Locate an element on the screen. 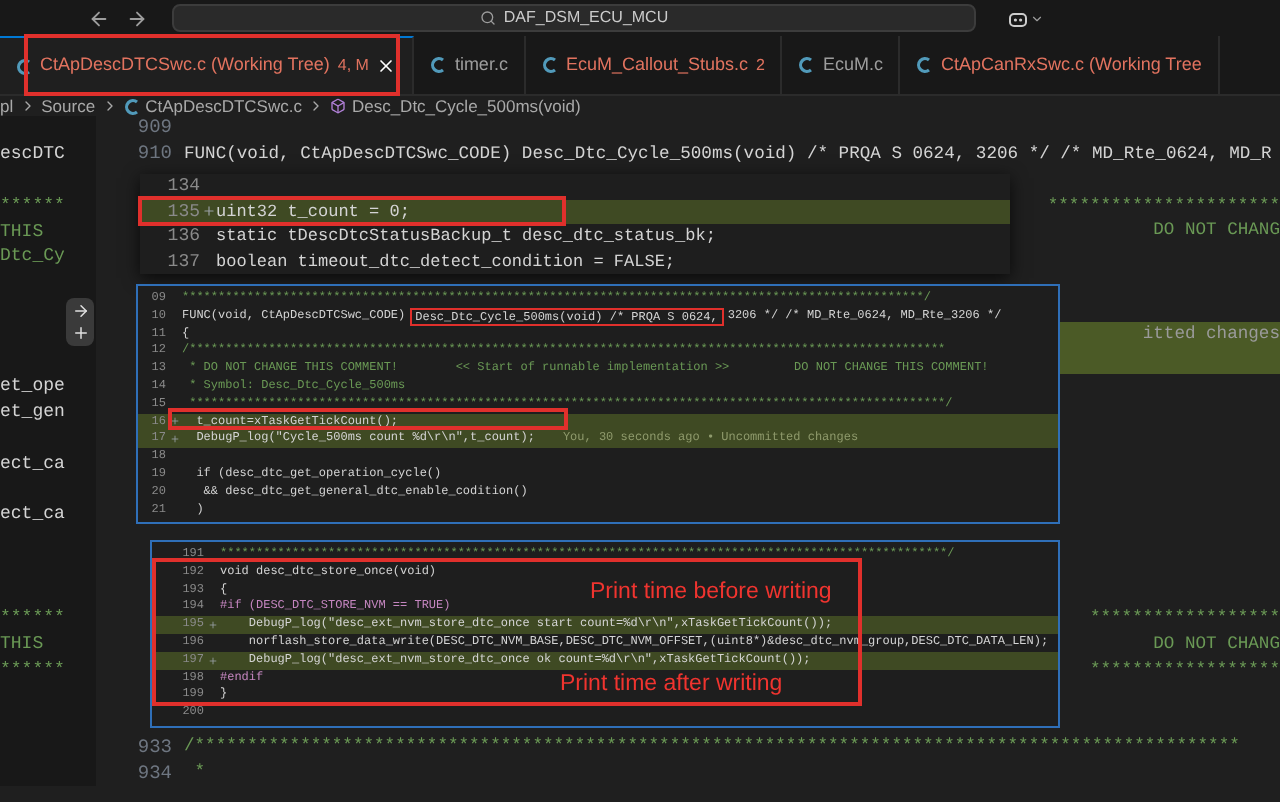 The height and width of the screenshot is (802, 1280). code-line: * is located at coordinates (199, 773).